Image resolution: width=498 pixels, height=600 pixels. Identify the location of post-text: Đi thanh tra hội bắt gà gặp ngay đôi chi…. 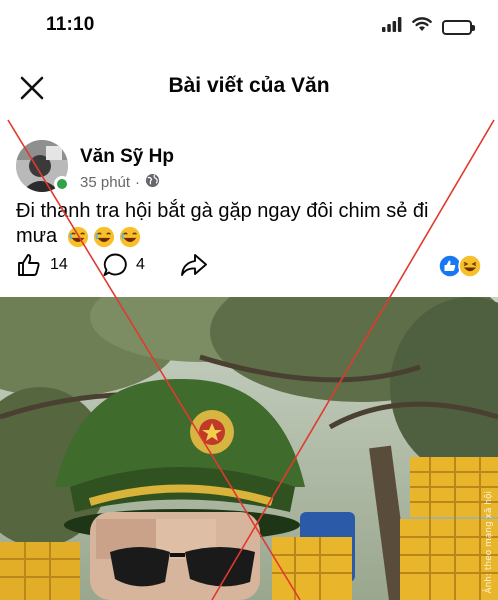
(236, 224).